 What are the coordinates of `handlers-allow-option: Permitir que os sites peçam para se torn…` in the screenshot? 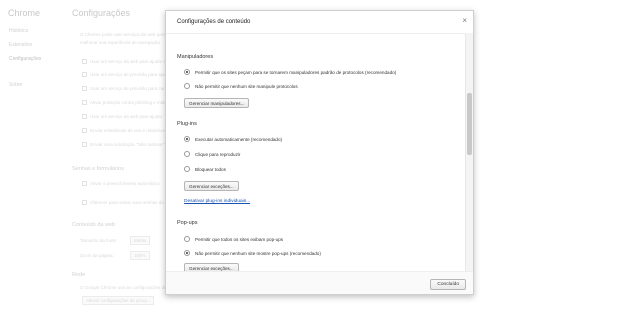 It's located at (290, 72).